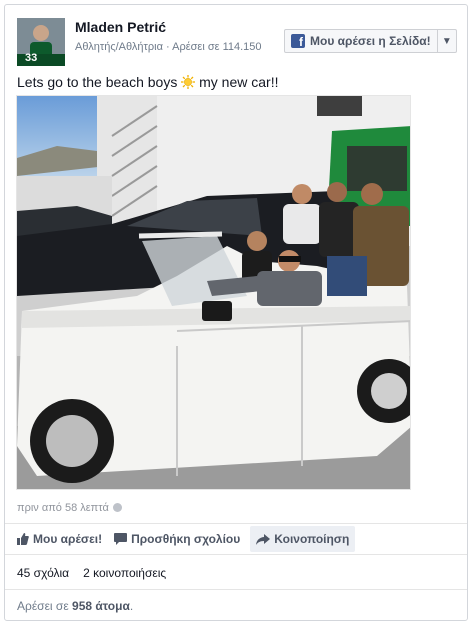 Image resolution: width=472 pixels, height=625 pixels. Describe the element at coordinates (101, 606) in the screenshot. I see `likes-count: 958 άτομα` at that location.